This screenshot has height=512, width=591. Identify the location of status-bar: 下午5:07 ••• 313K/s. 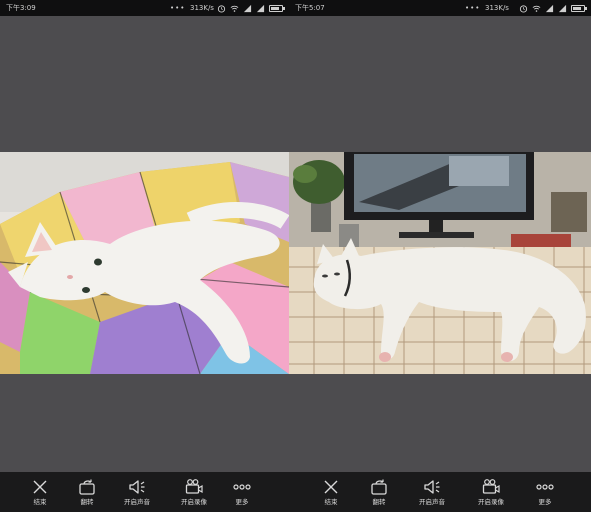
(440, 8).